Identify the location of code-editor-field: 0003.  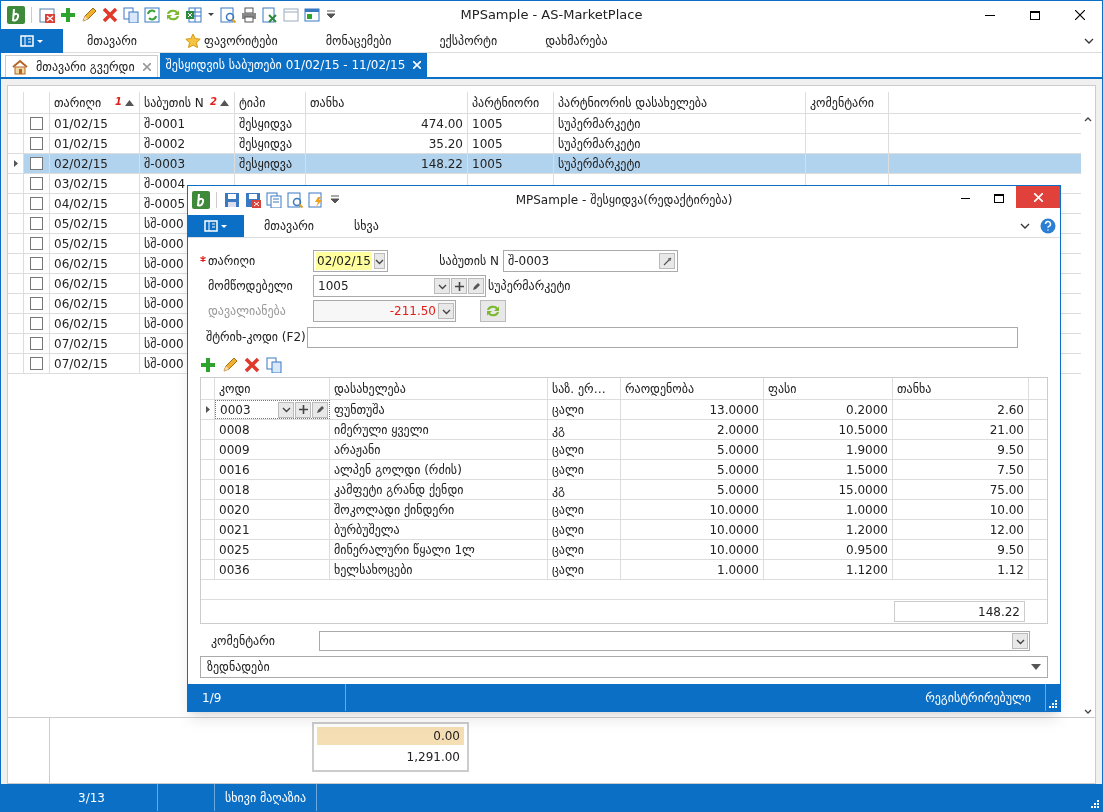
(272, 409).